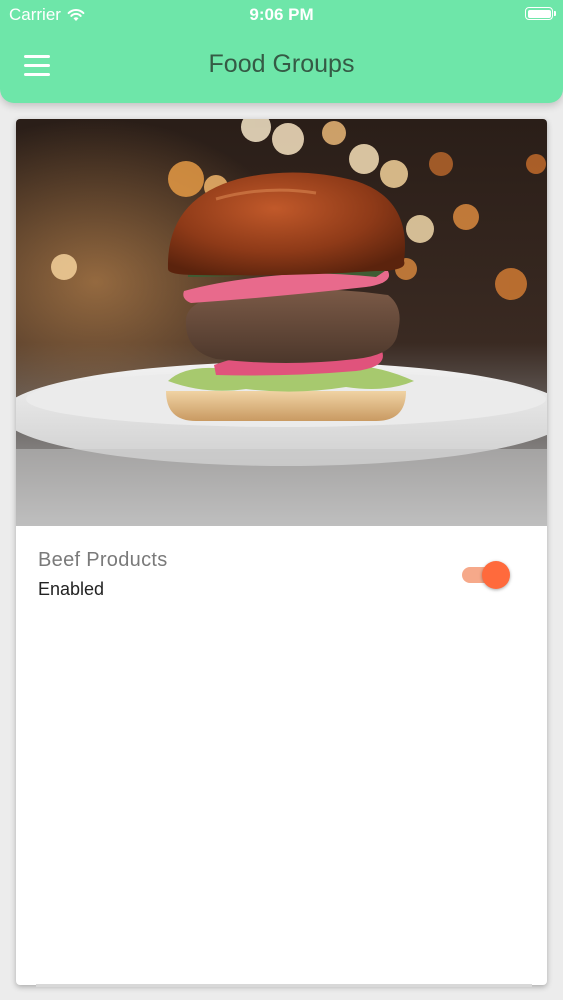 This screenshot has width=563, height=1000. Describe the element at coordinates (496, 575) in the screenshot. I see `toggle-knob` at that location.